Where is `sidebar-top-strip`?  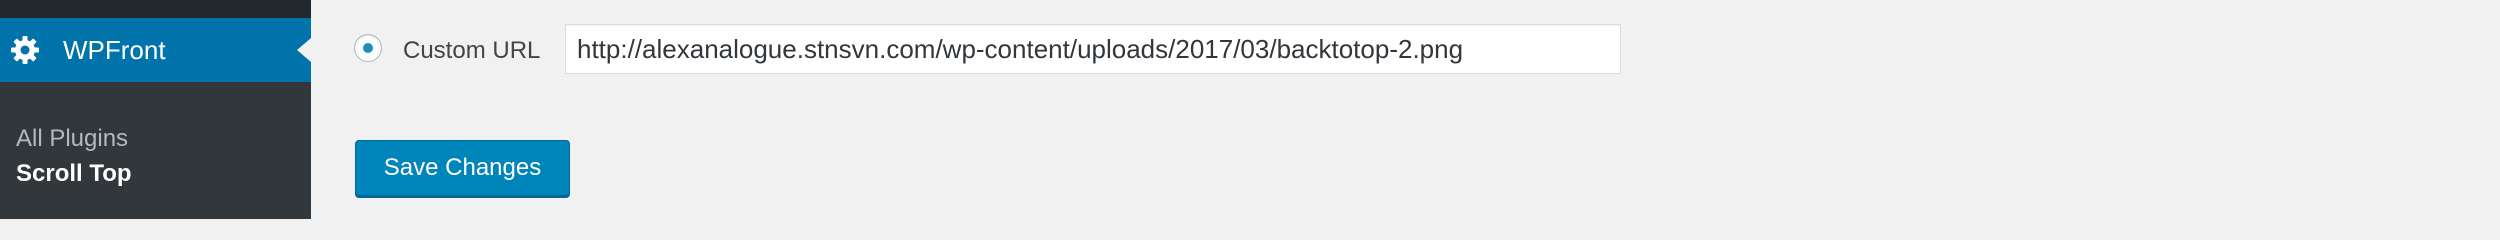 sidebar-top-strip is located at coordinates (155, 9).